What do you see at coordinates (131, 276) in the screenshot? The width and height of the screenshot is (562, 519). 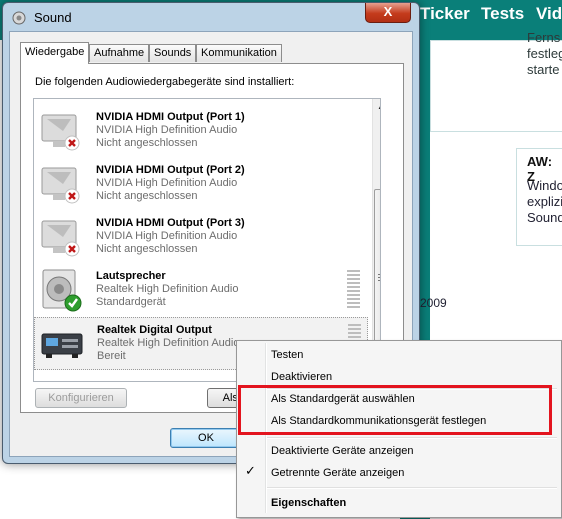 I see `device-name: Lautsprecher` at bounding box center [131, 276].